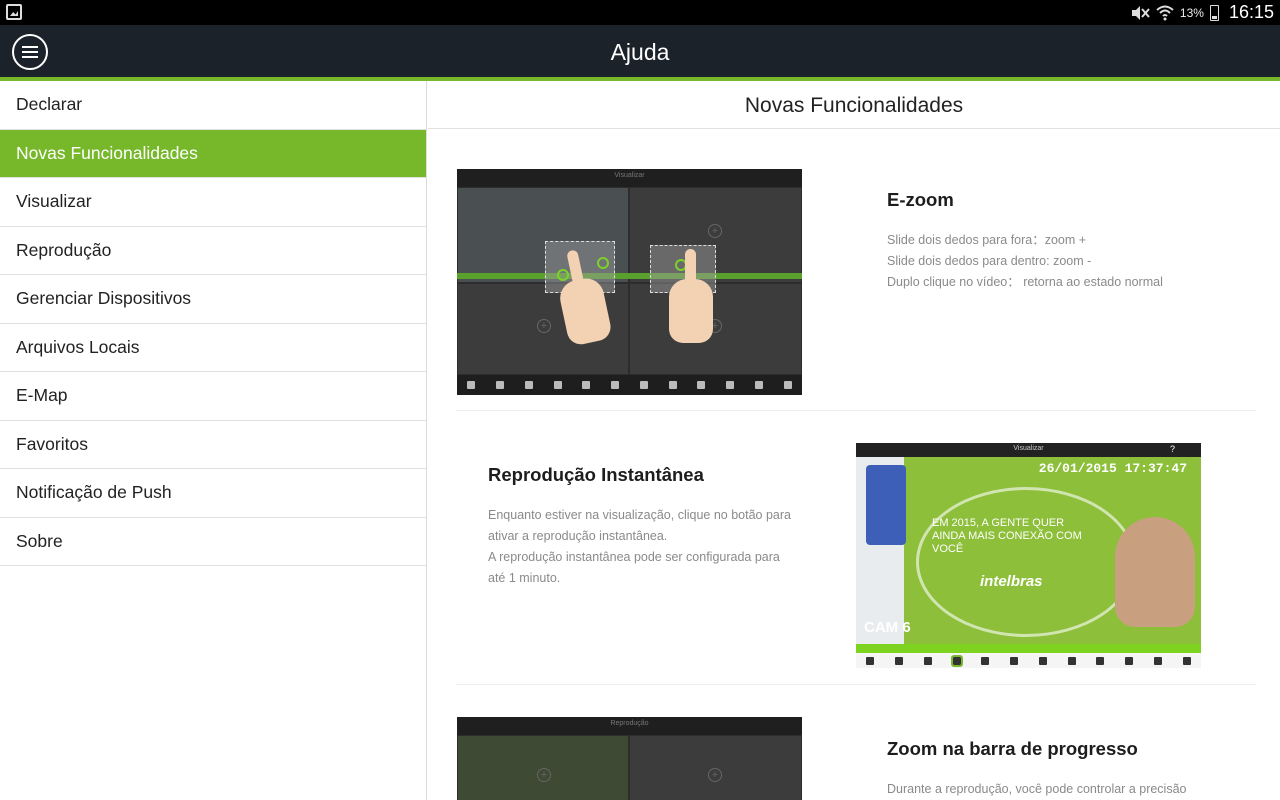 This screenshot has height=800, width=1280. What do you see at coordinates (1011, 581) in the screenshot?
I see `brand-logo-text: intelbras` at bounding box center [1011, 581].